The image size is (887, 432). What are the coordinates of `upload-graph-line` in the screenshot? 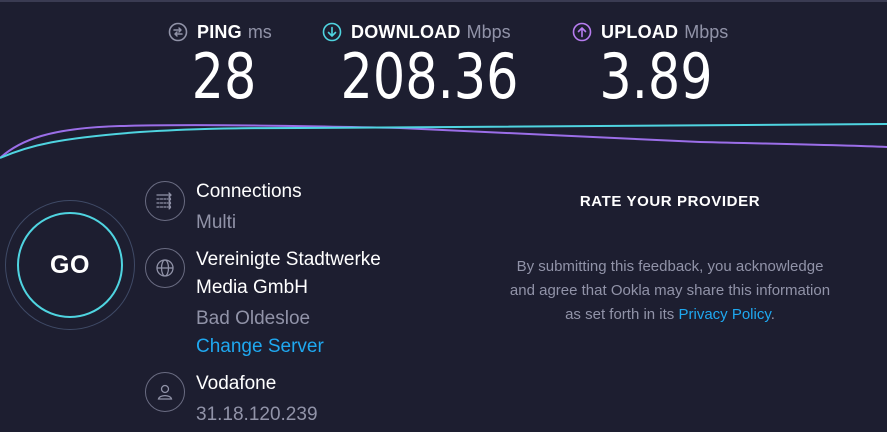 It's located at (443, 141).